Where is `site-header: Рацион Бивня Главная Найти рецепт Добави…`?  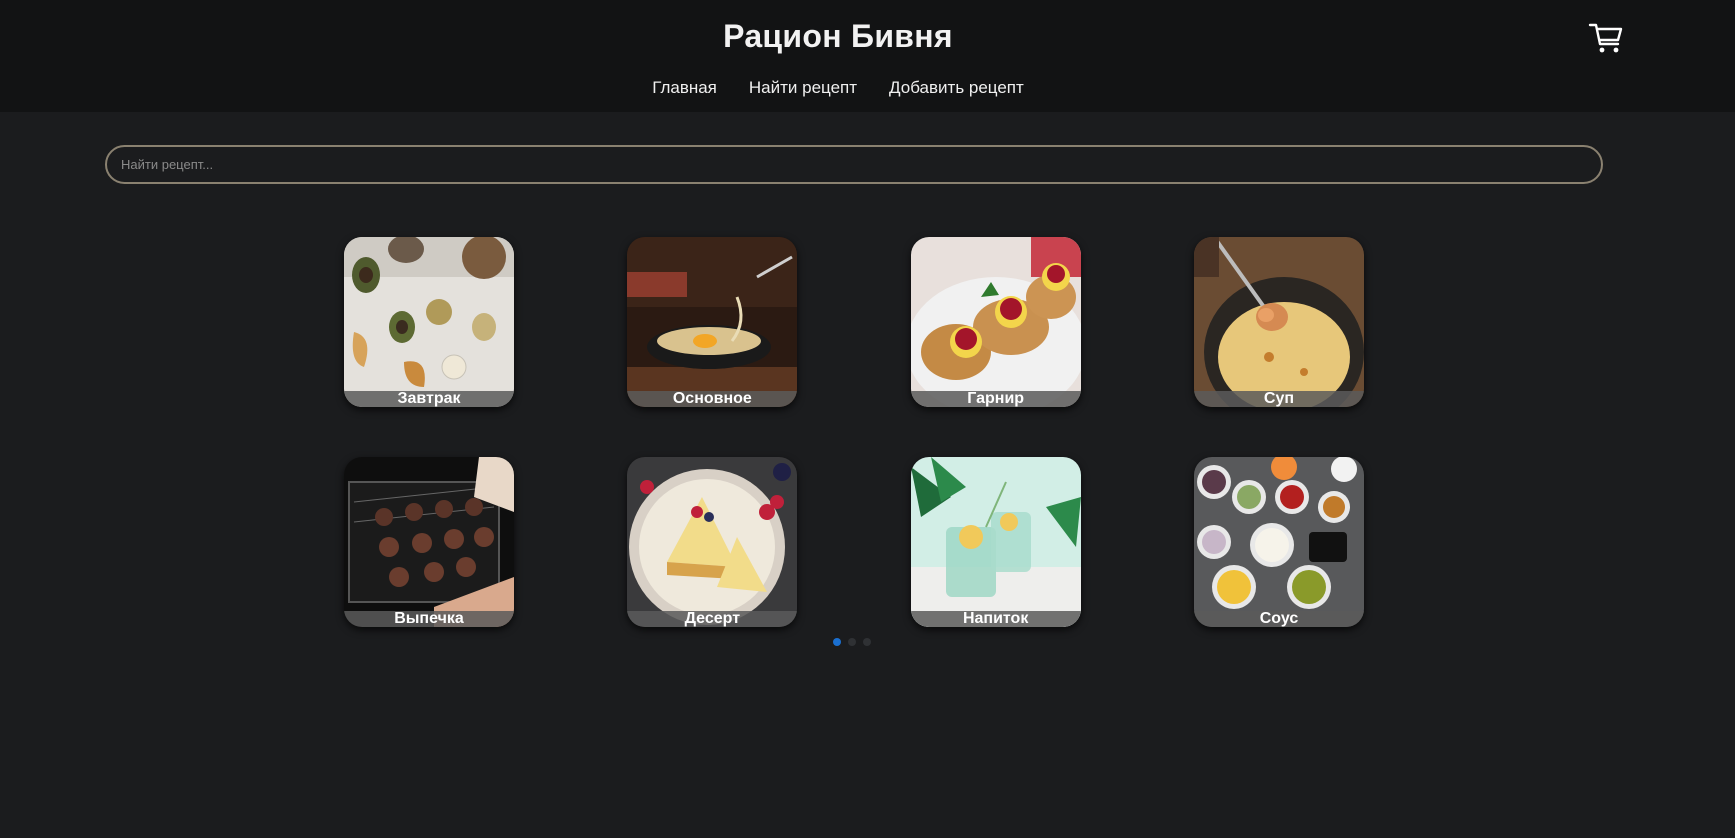 site-header: Рацион Бивня Главная Найти рецепт Добави… is located at coordinates (867, 56).